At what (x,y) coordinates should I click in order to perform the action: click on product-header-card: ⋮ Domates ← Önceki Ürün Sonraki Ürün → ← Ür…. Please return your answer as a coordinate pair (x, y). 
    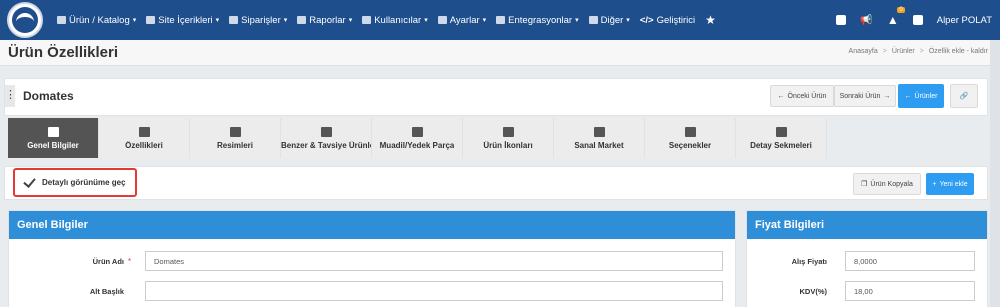
    Looking at the image, I should click on (496, 97).